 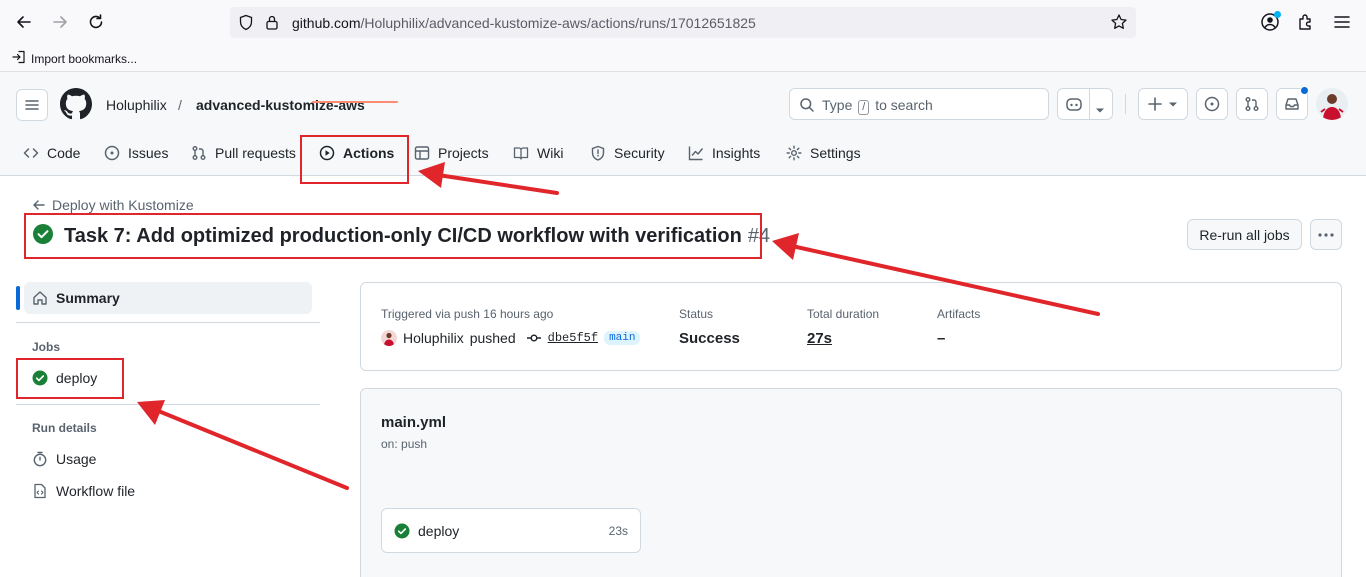 What do you see at coordinates (40, 298) in the screenshot?
I see `home-icon` at bounding box center [40, 298].